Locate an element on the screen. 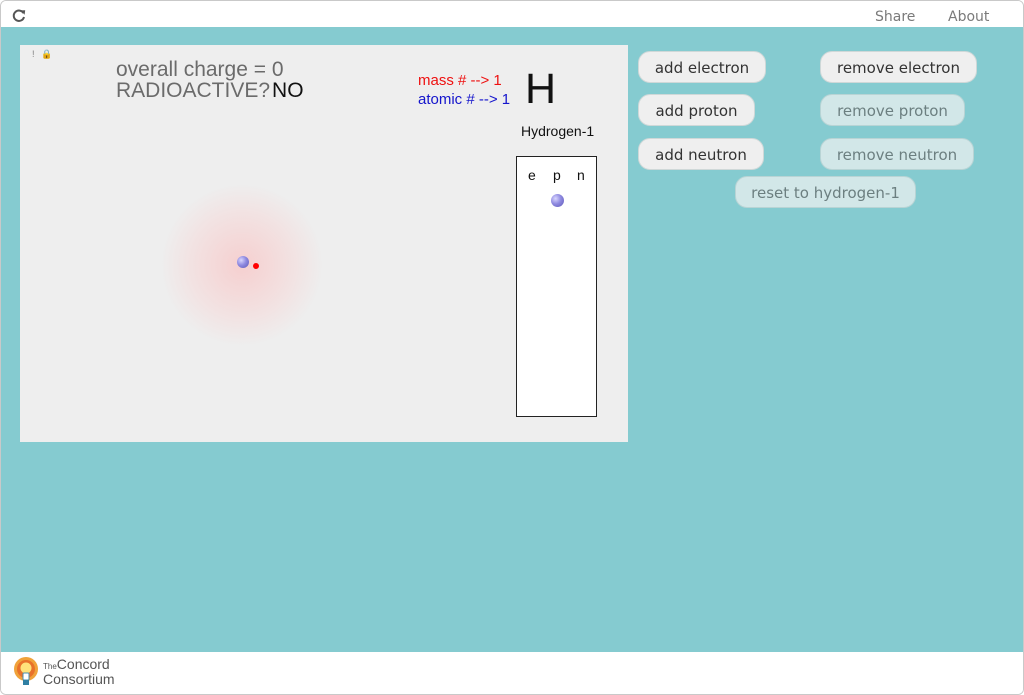 The width and height of the screenshot is (1024, 695). logo-concord: Concord is located at coordinates (83, 664).